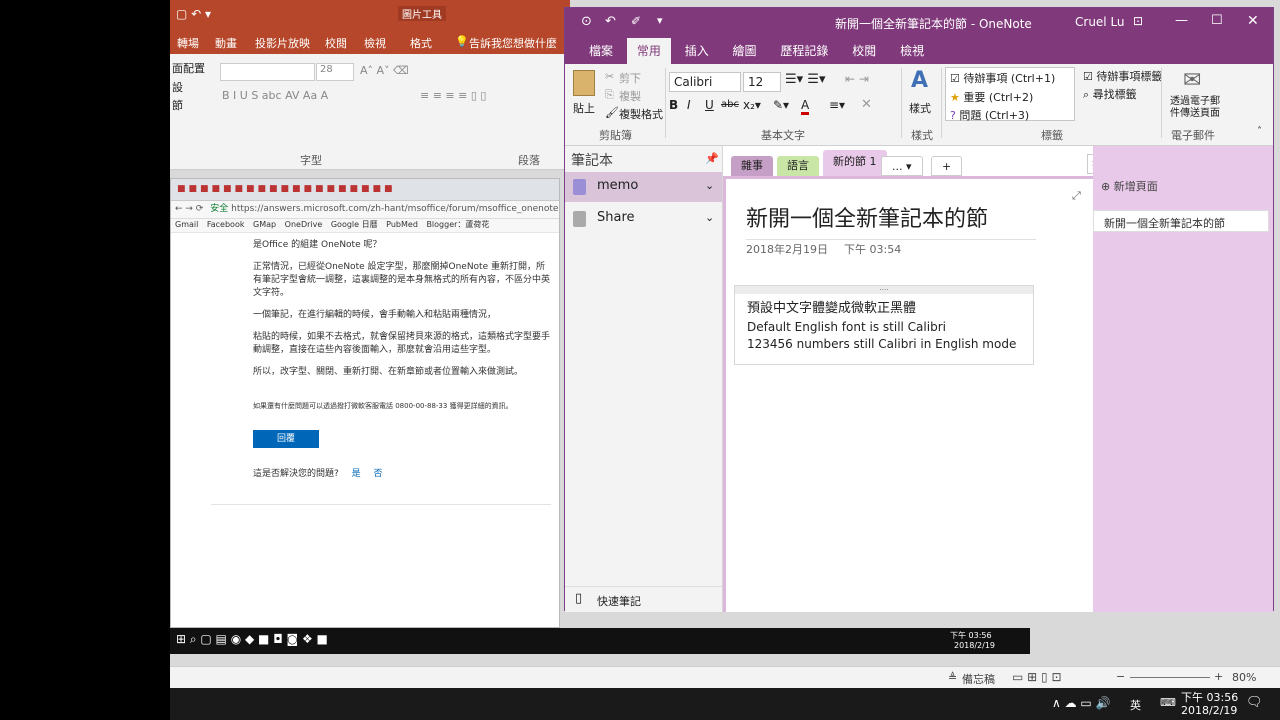 The image size is (1280, 720). Describe the element at coordinates (1120, 676) in the screenshot. I see `zoom-out-icon: −` at that location.